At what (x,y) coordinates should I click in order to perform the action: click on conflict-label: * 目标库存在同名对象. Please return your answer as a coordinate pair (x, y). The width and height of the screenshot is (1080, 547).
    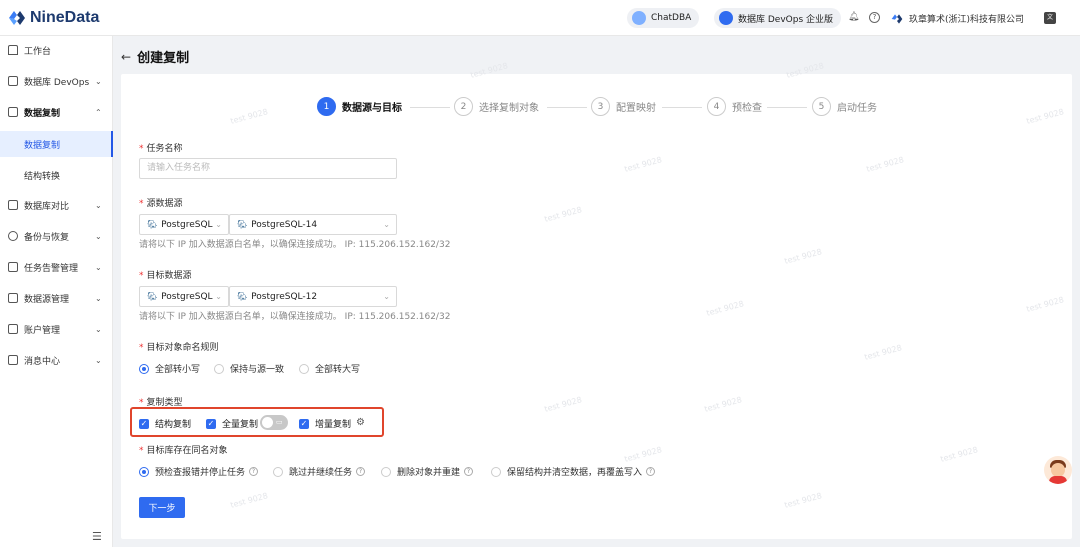
    Looking at the image, I should click on (183, 451).